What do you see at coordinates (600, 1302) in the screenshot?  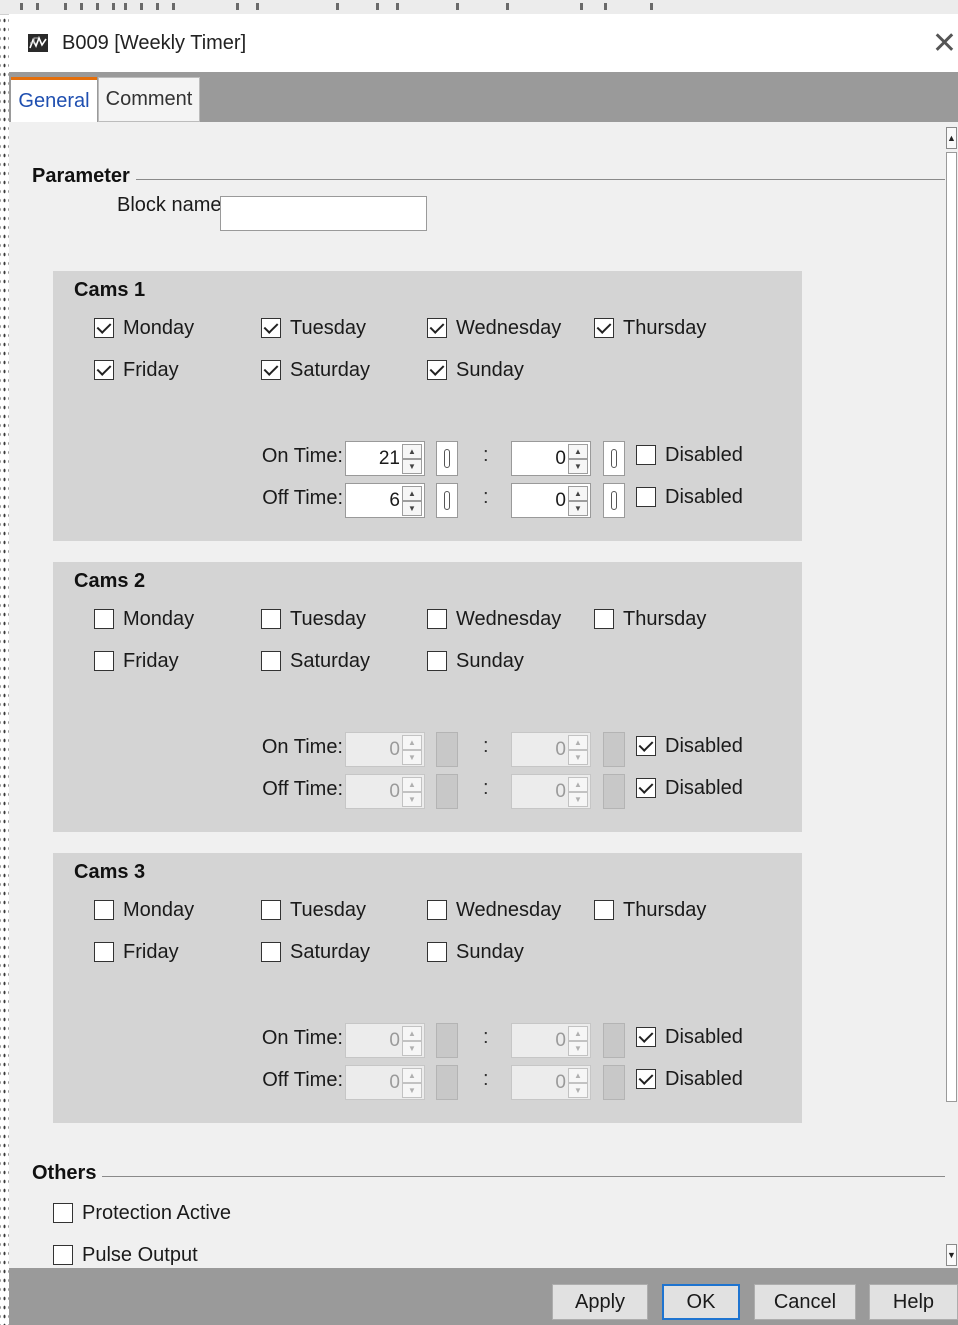 I see `apply-button: Apply` at bounding box center [600, 1302].